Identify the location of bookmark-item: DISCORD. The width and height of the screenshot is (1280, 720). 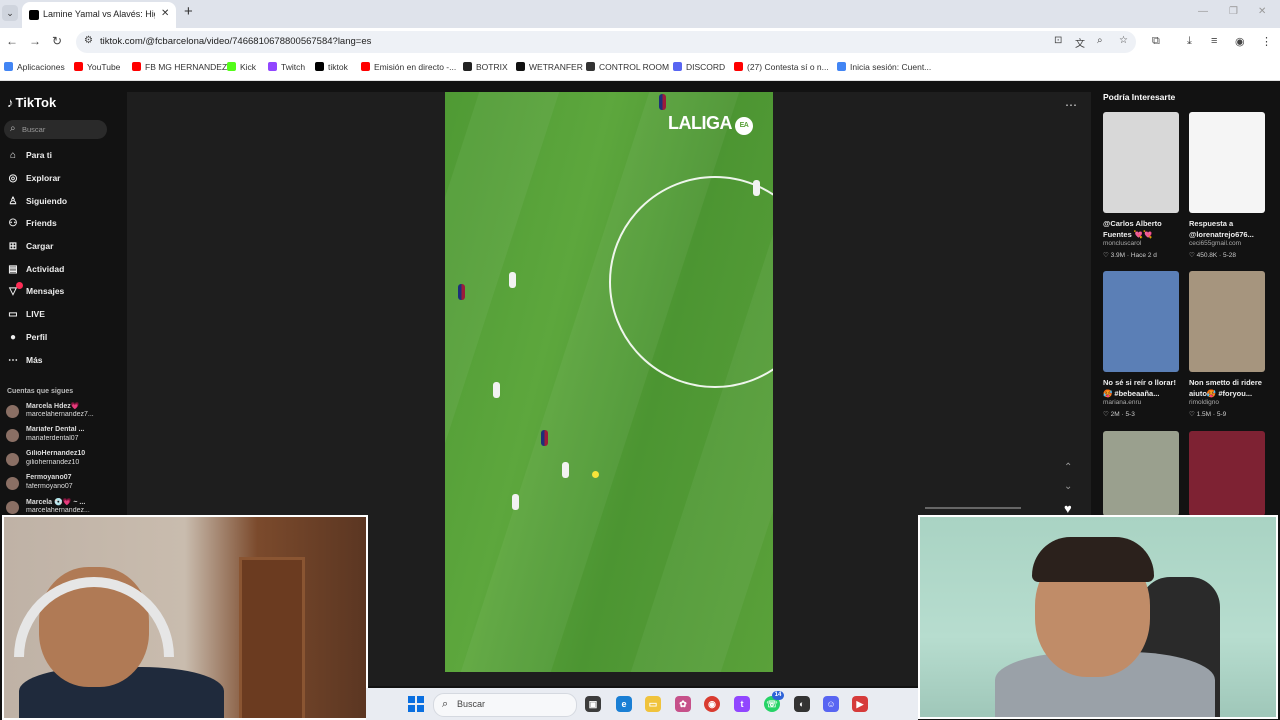
(699, 67).